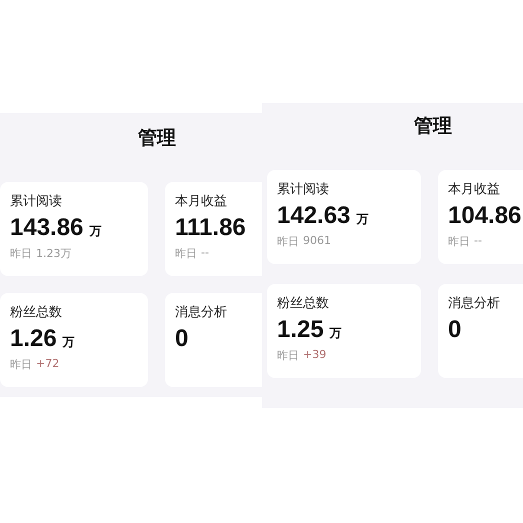 This screenshot has height=523, width=523. I want to click on stat-value: 104.86, so click(485, 216).